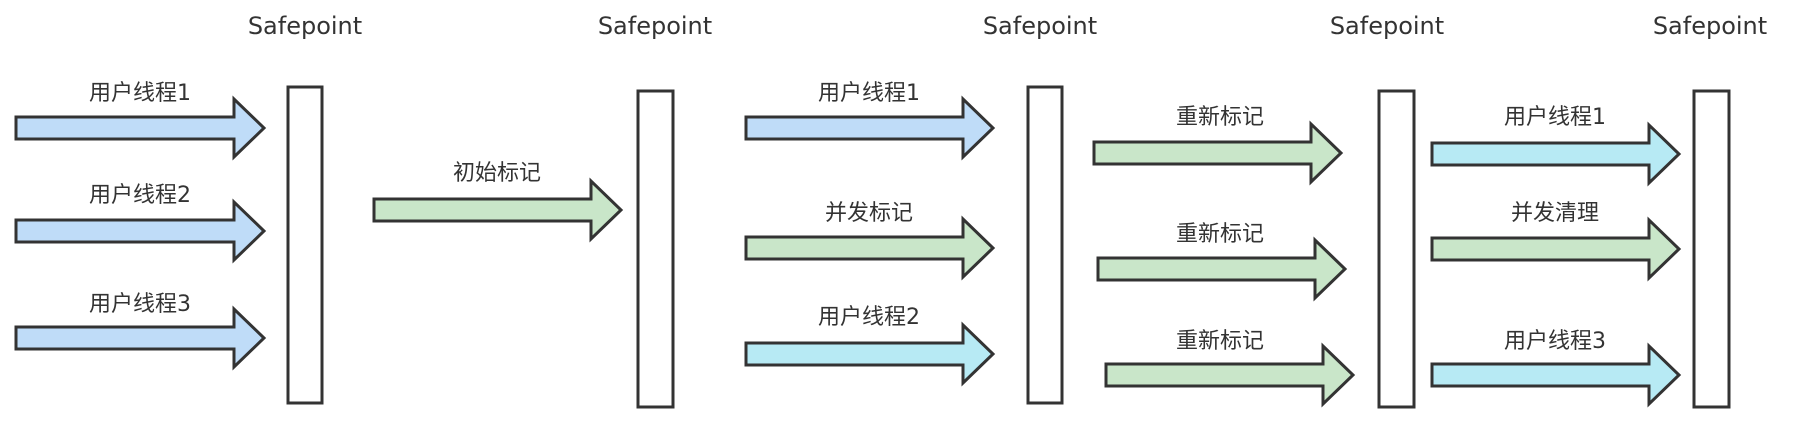 The width and height of the screenshot is (1806, 442). Describe the element at coordinates (1220, 117) in the screenshot. I see `arrow-label-stage4-1: 重新标记` at that location.